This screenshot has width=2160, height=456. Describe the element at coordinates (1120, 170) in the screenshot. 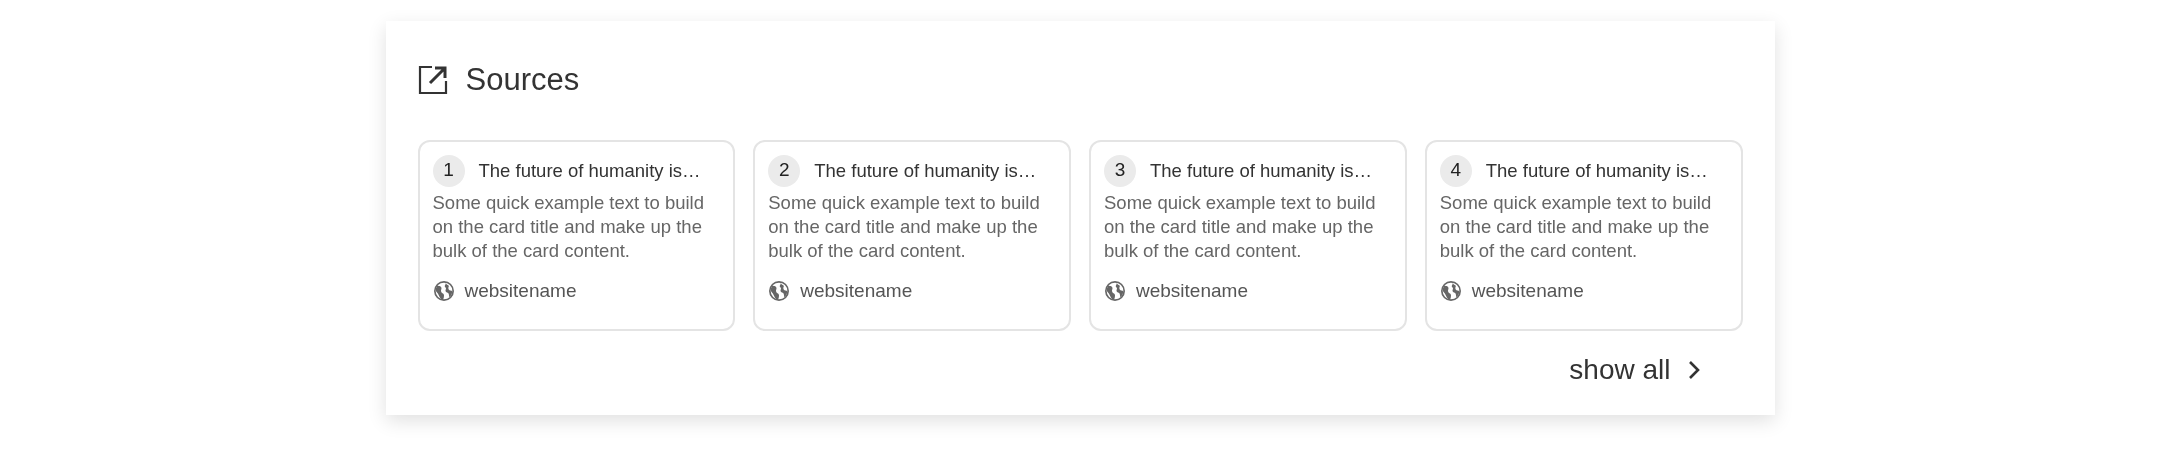

I see `source-number: 3` at that location.